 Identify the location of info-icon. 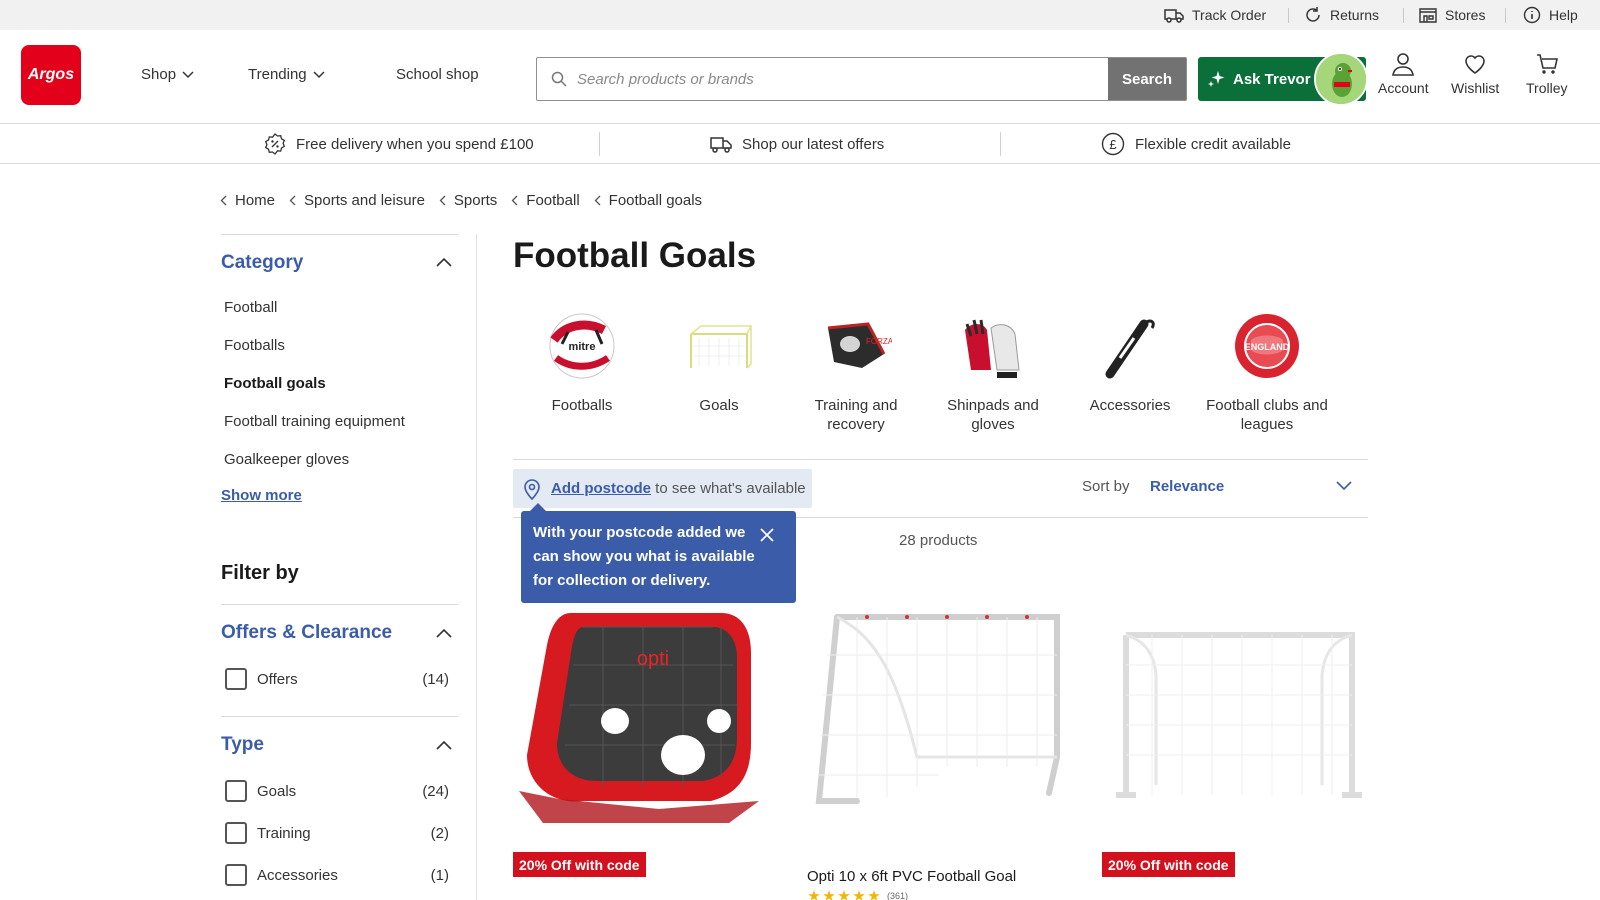
(1532, 15).